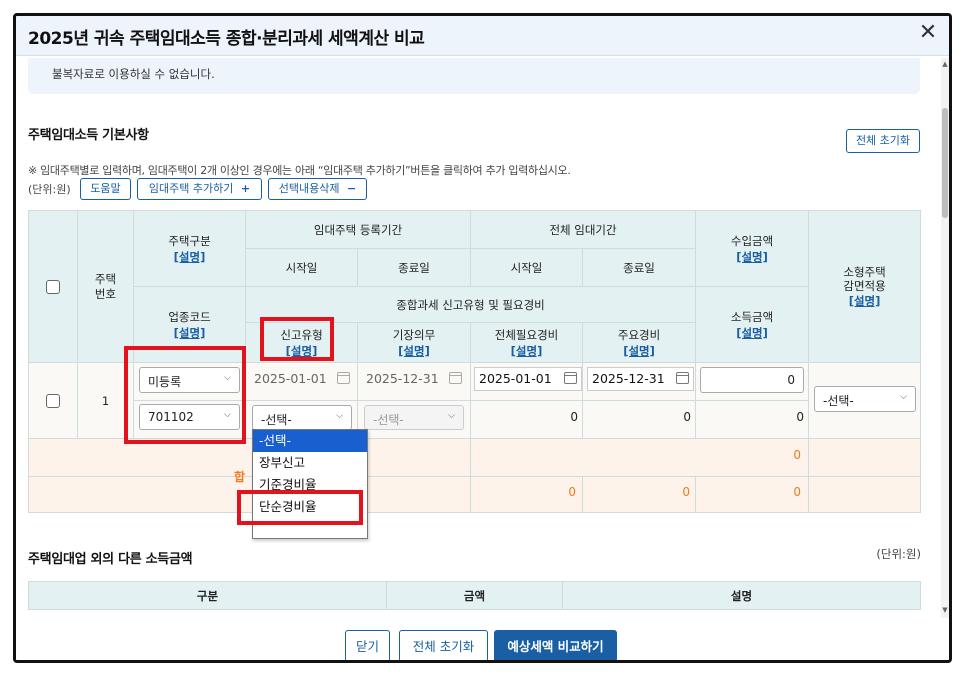 This screenshot has height=677, width=966. What do you see at coordinates (189, 240) in the screenshot?
I see `house-type-label: 주택구분` at bounding box center [189, 240].